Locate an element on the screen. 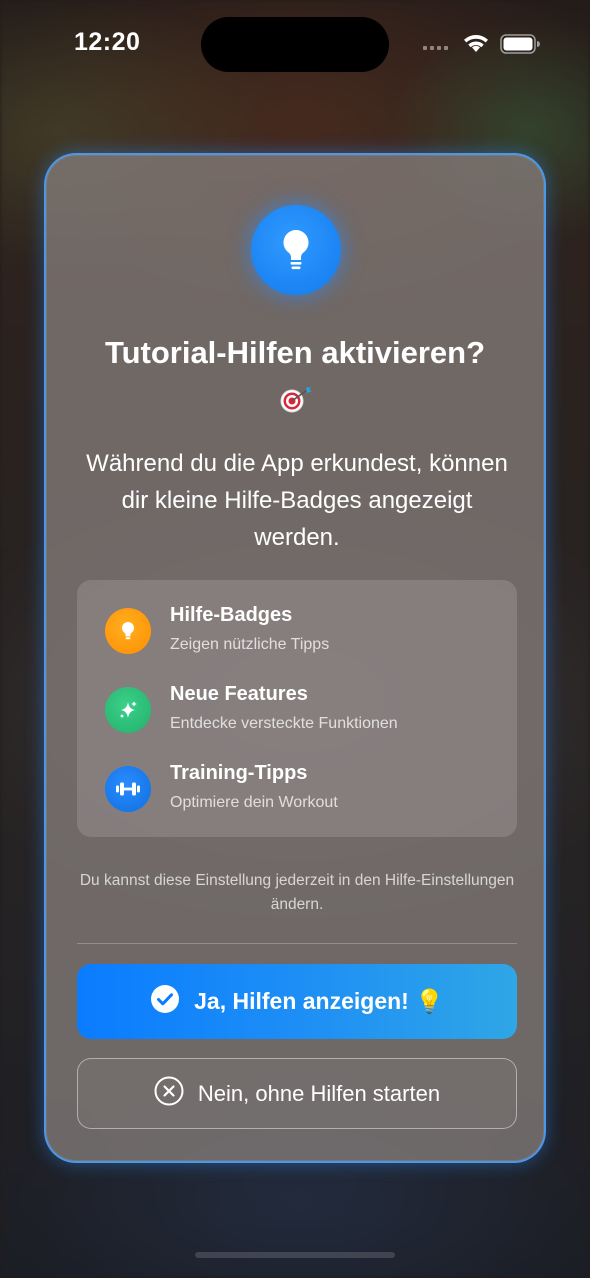 The height and width of the screenshot is (1278, 590). enable-help-button: Ja, Hilfen anzeigen! 💡 is located at coordinates (297, 1001).